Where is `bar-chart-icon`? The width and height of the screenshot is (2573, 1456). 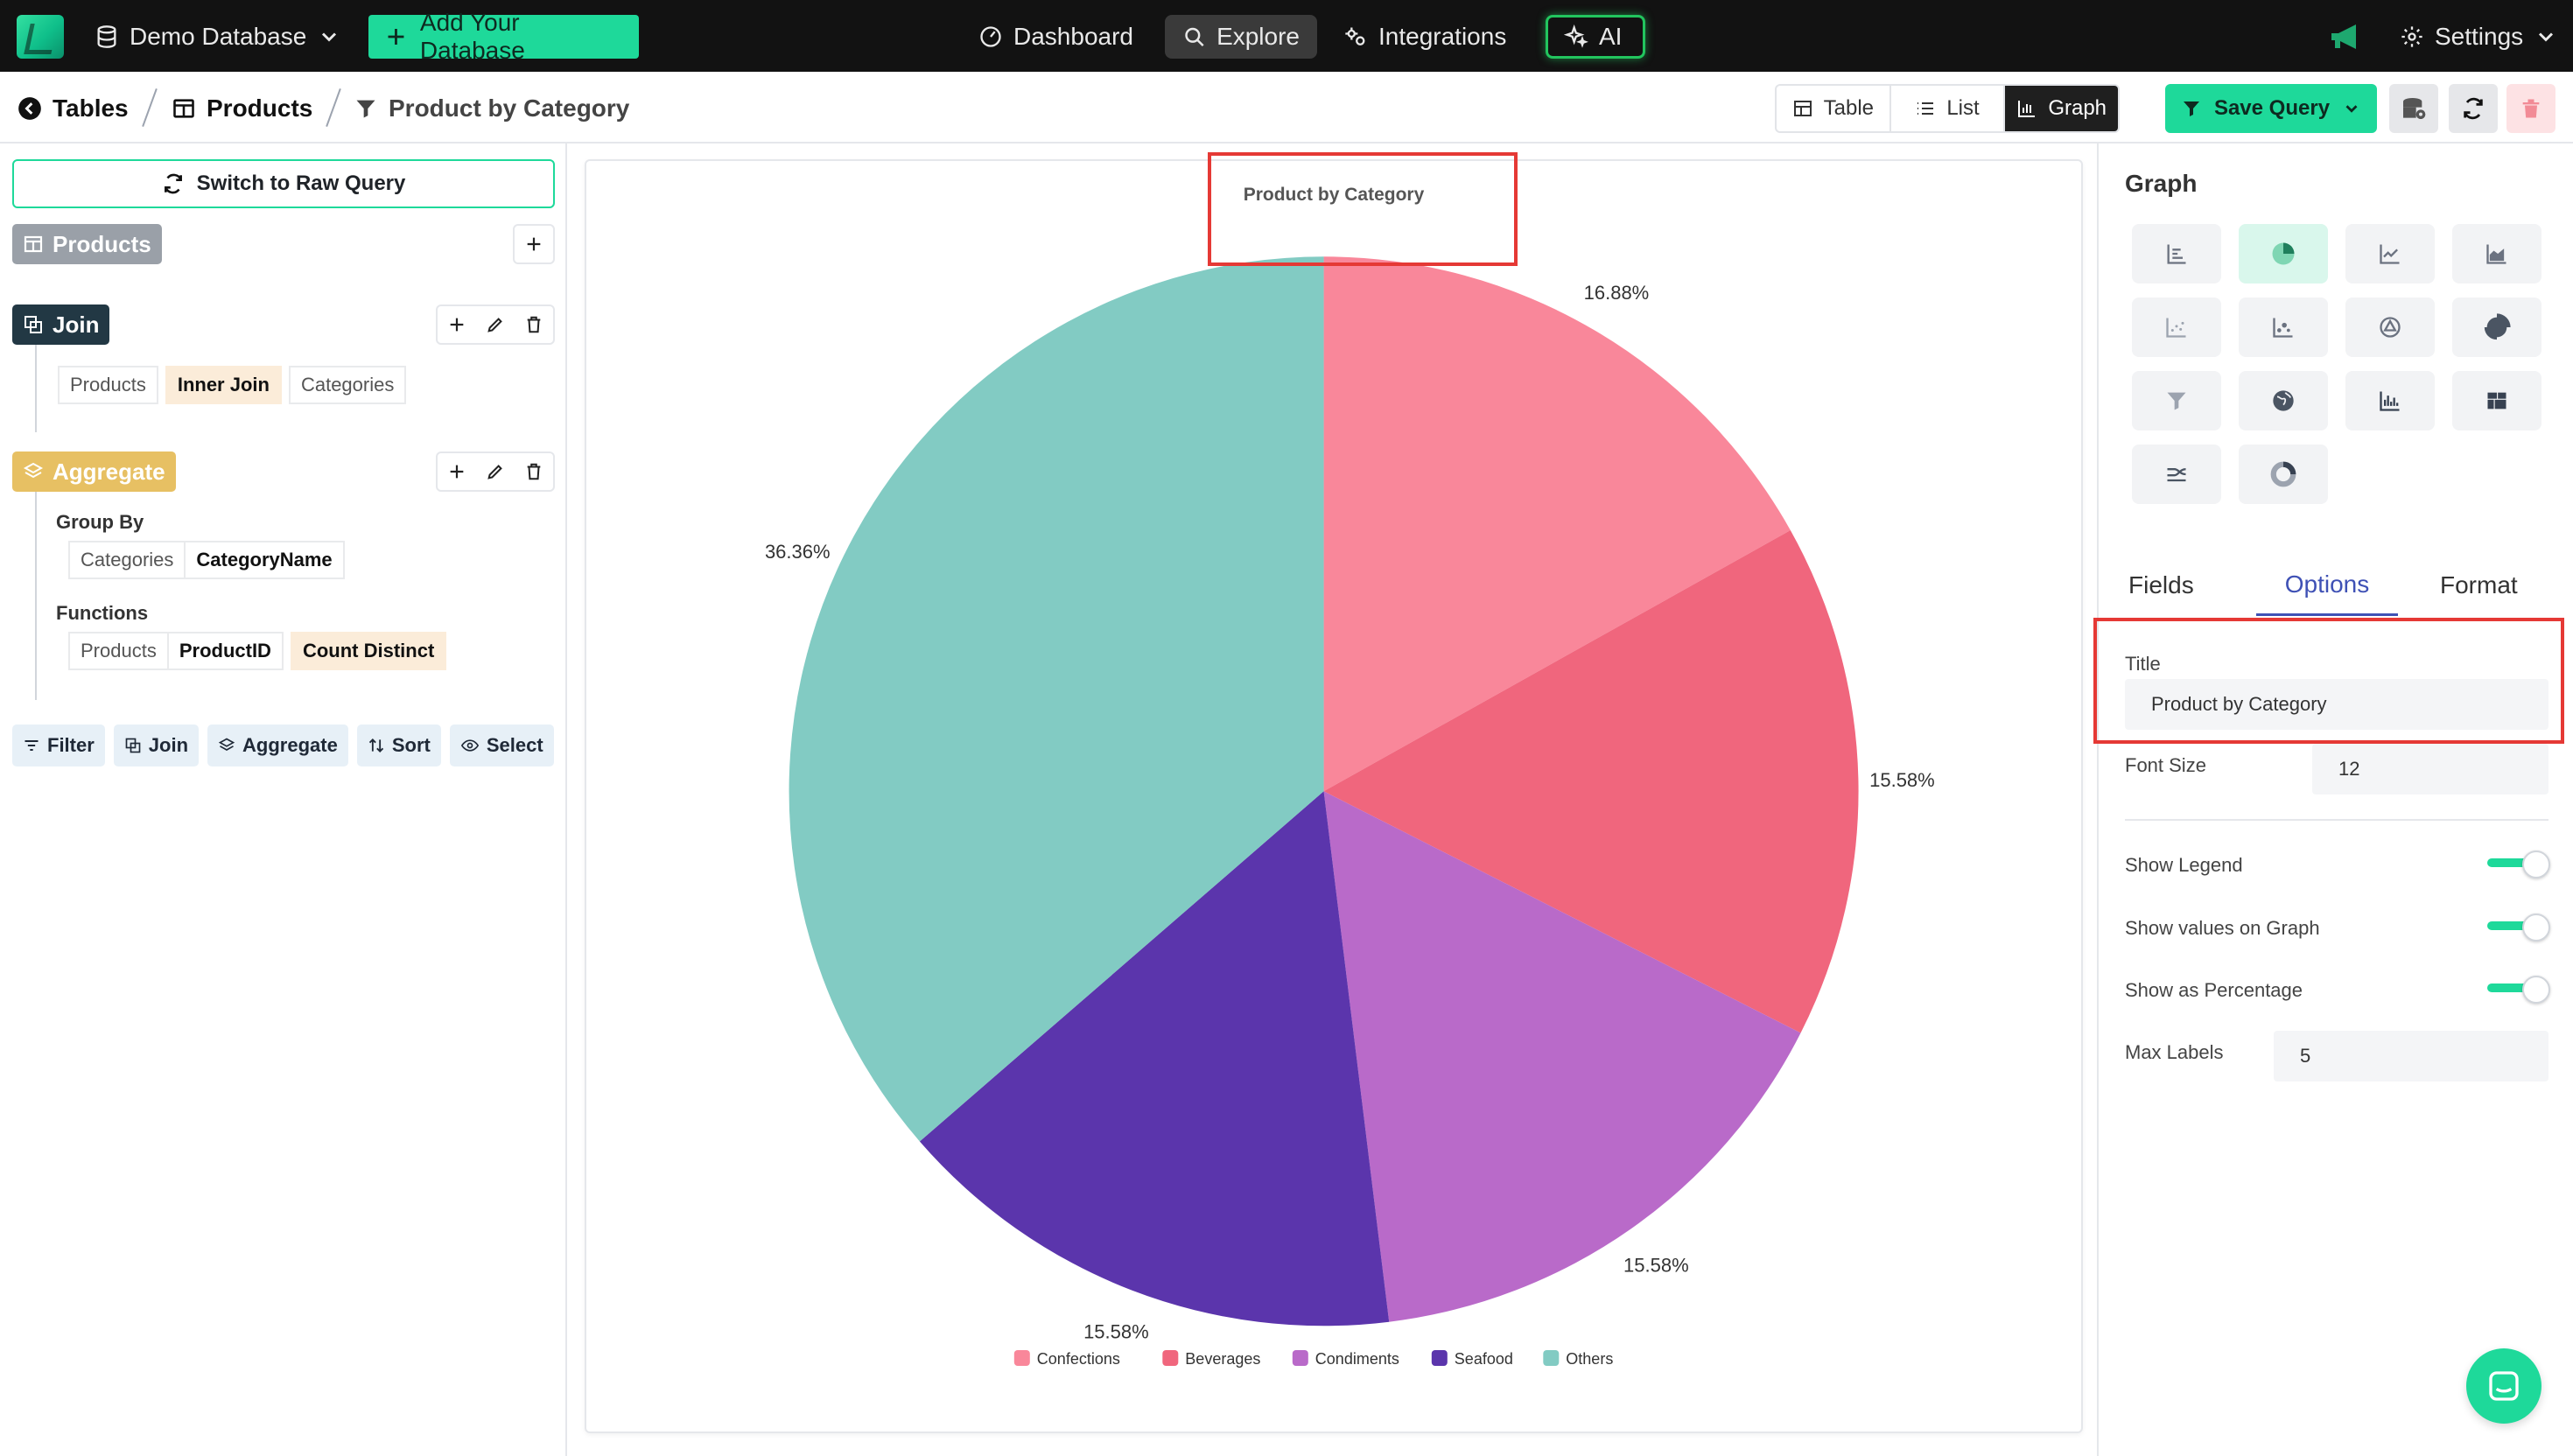
bar-chart-icon is located at coordinates (2026, 108).